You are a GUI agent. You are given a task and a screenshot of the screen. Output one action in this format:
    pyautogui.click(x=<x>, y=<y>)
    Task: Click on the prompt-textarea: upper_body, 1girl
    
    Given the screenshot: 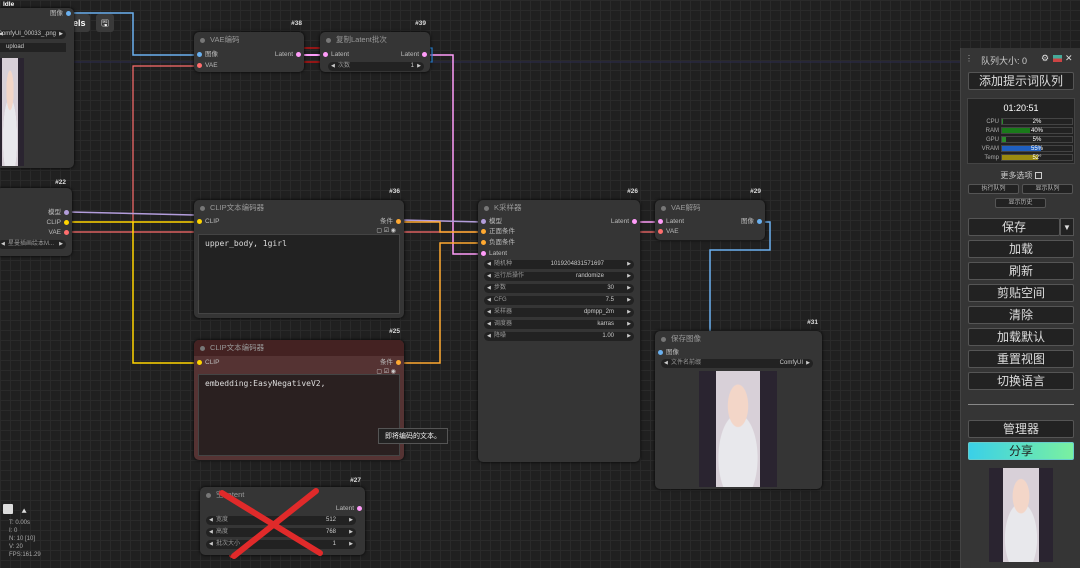 What is the action you would take?
    pyautogui.click(x=299, y=274)
    